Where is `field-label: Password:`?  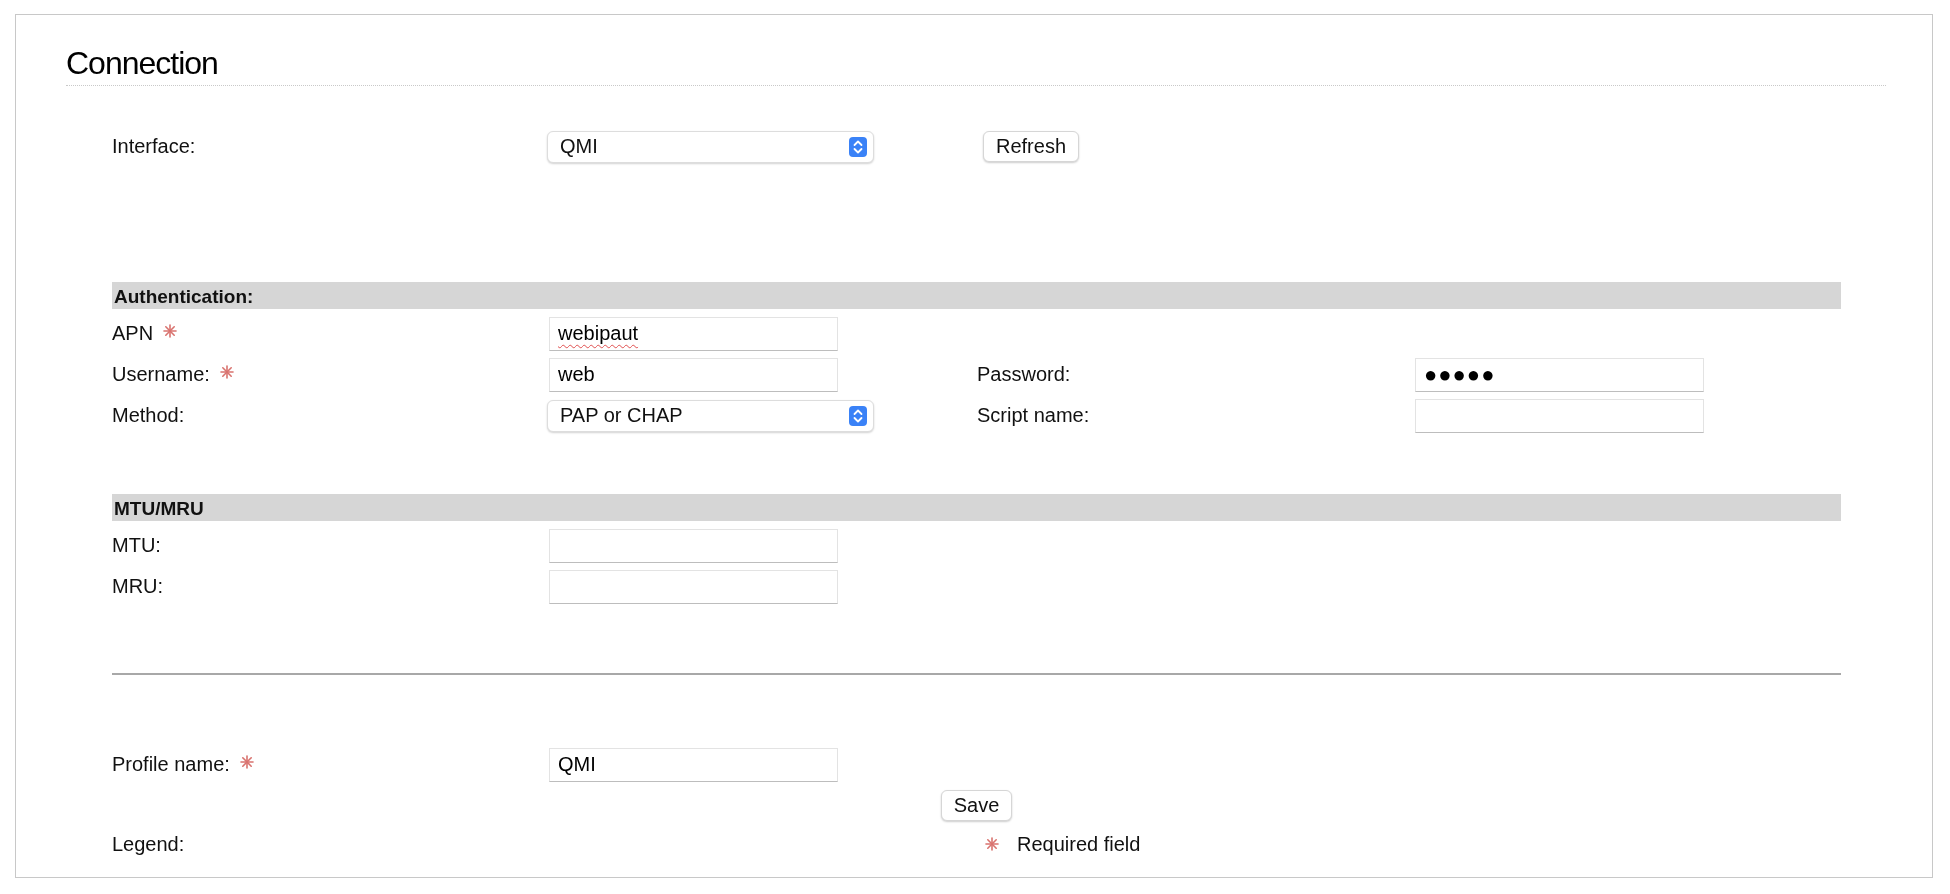 field-label: Password: is located at coordinates (1024, 374).